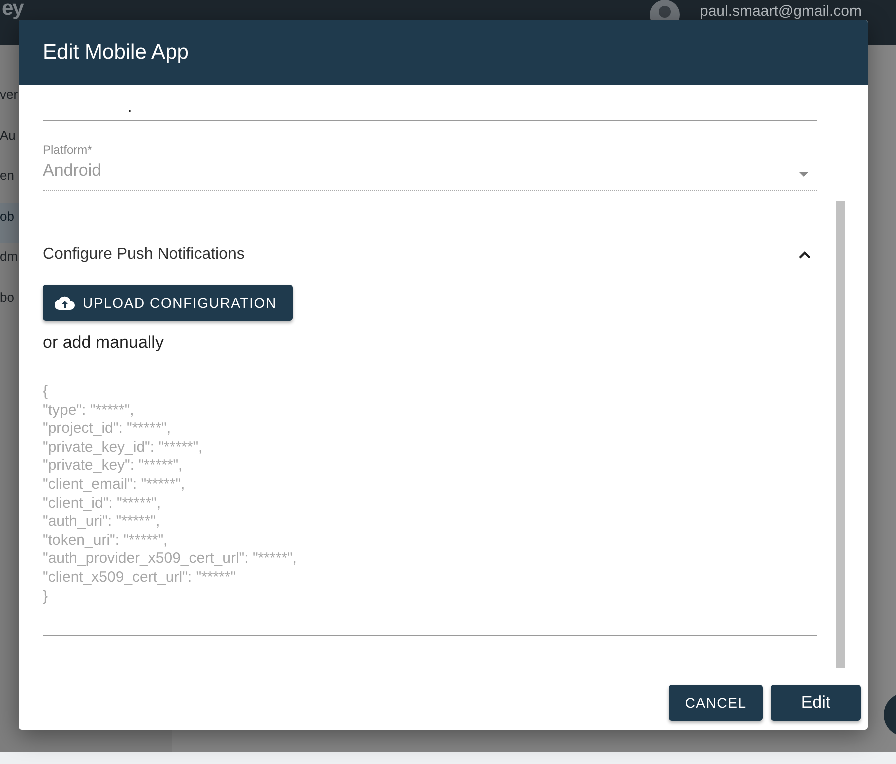  I want to click on chevron-icon, so click(805, 255).